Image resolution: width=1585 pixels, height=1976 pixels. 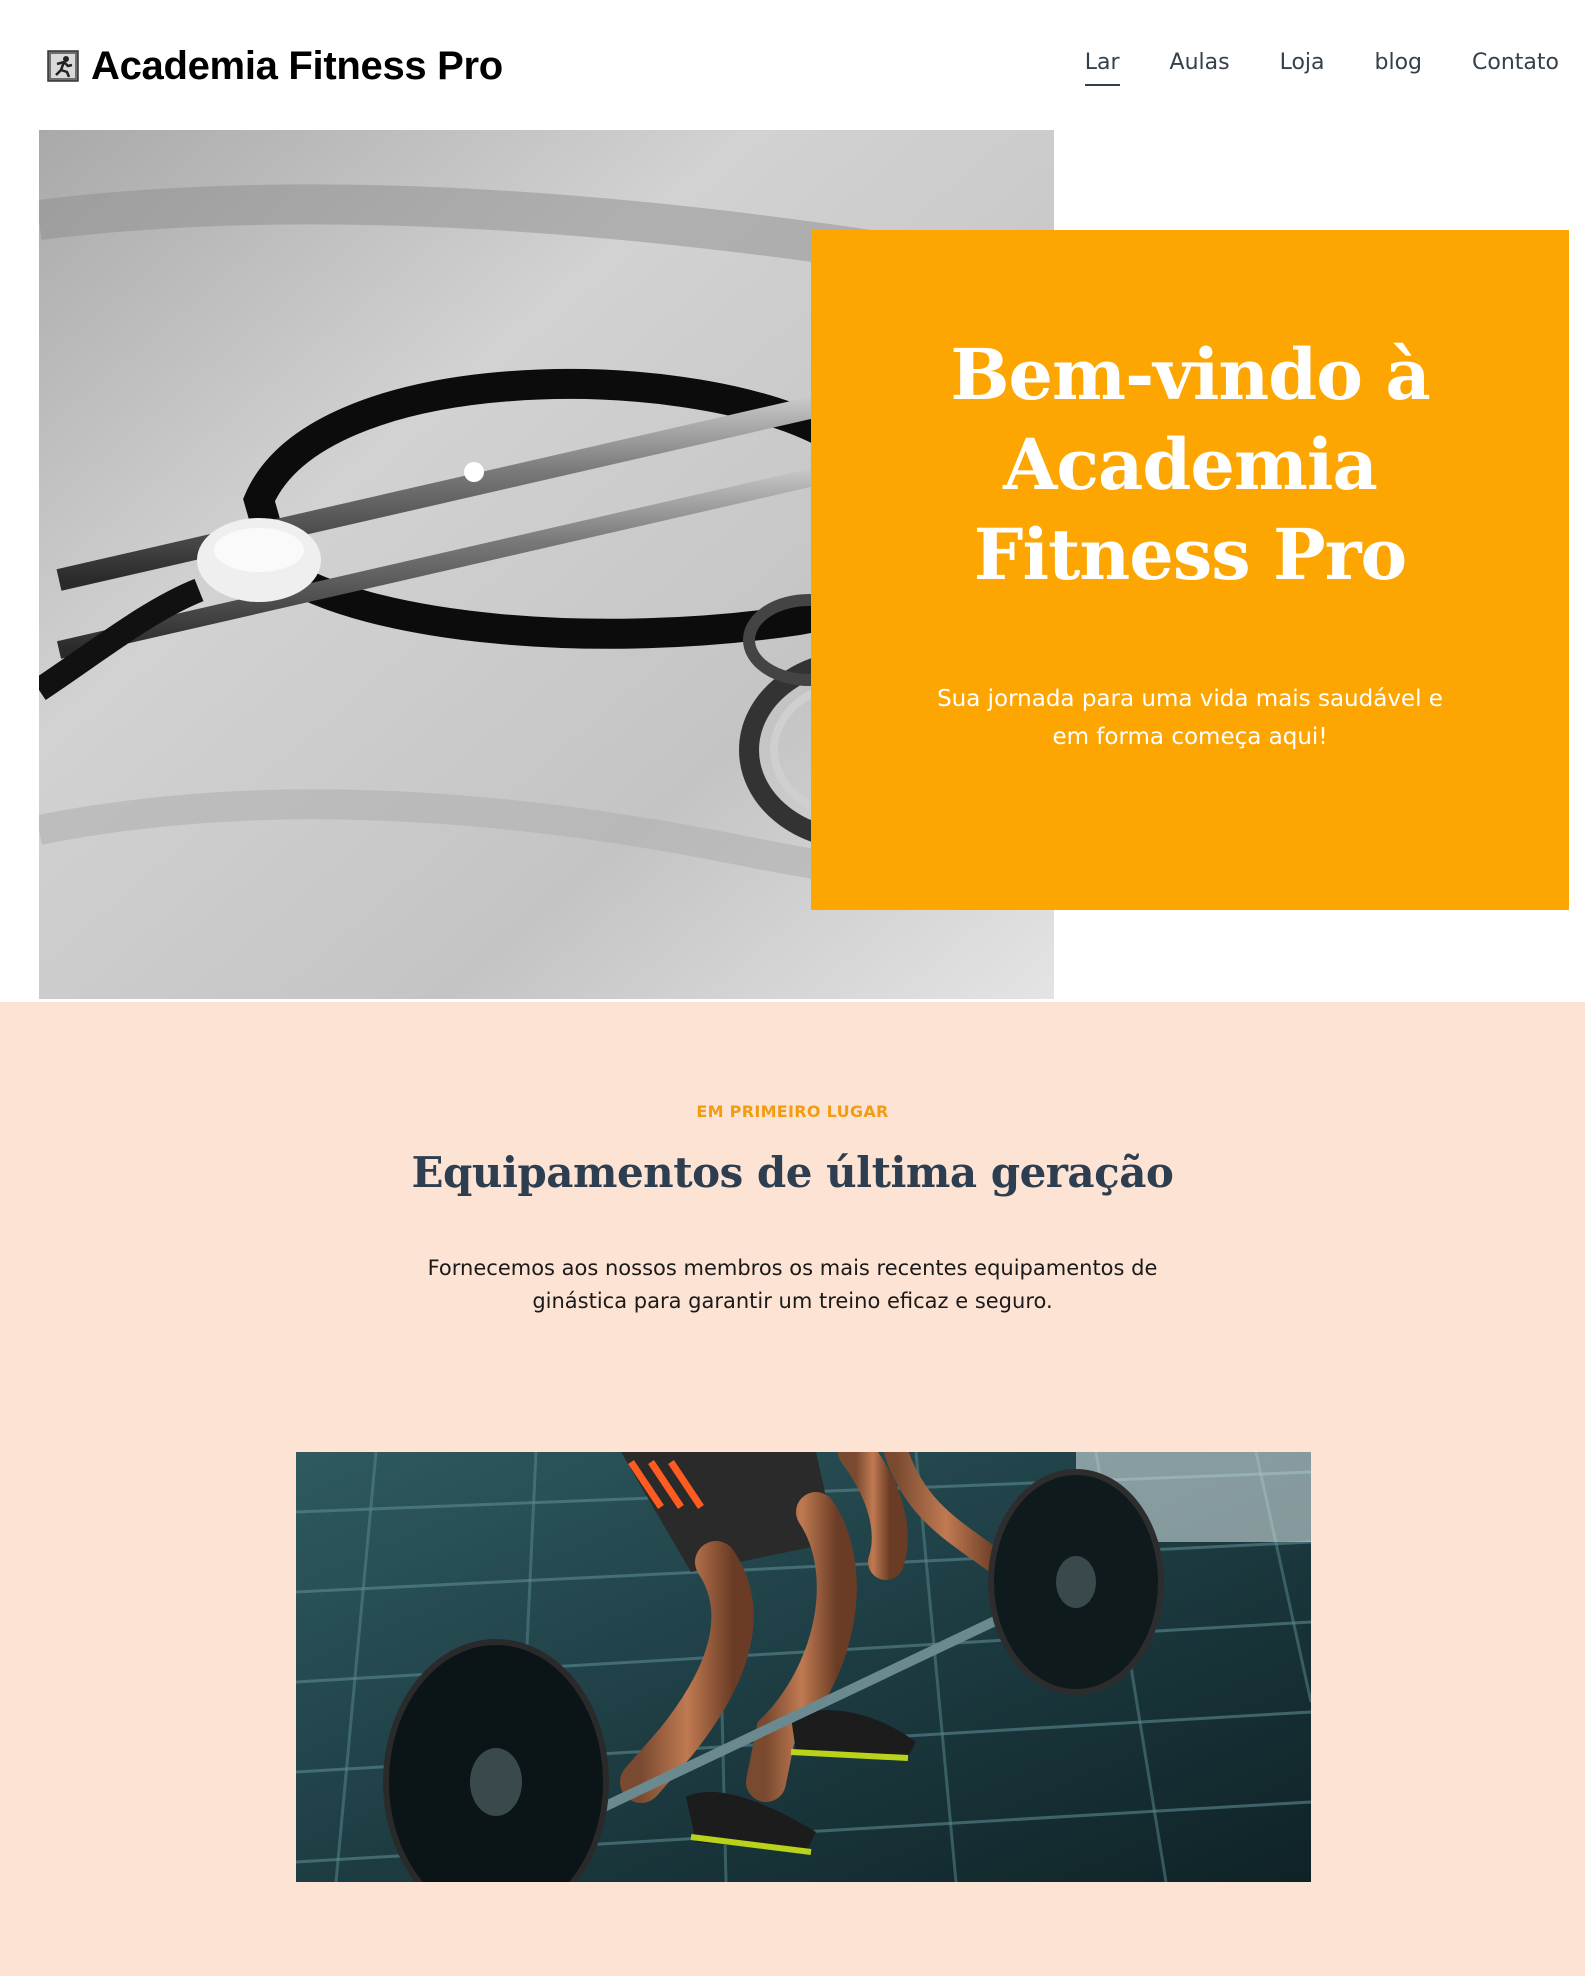 What do you see at coordinates (63, 66) in the screenshot?
I see `runner-emoji-icon` at bounding box center [63, 66].